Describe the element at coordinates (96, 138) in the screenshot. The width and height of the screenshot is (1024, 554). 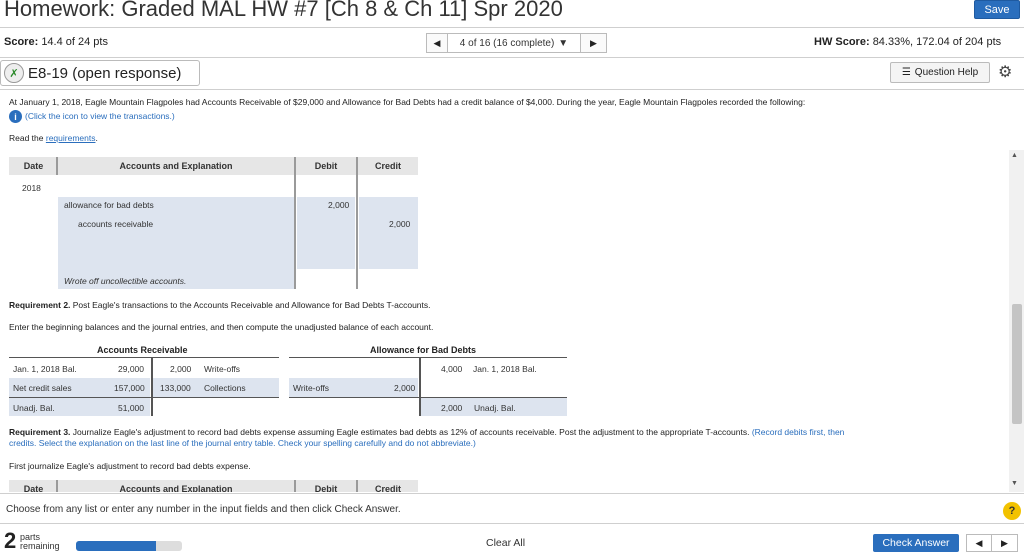
I see `read-suffix: .` at that location.